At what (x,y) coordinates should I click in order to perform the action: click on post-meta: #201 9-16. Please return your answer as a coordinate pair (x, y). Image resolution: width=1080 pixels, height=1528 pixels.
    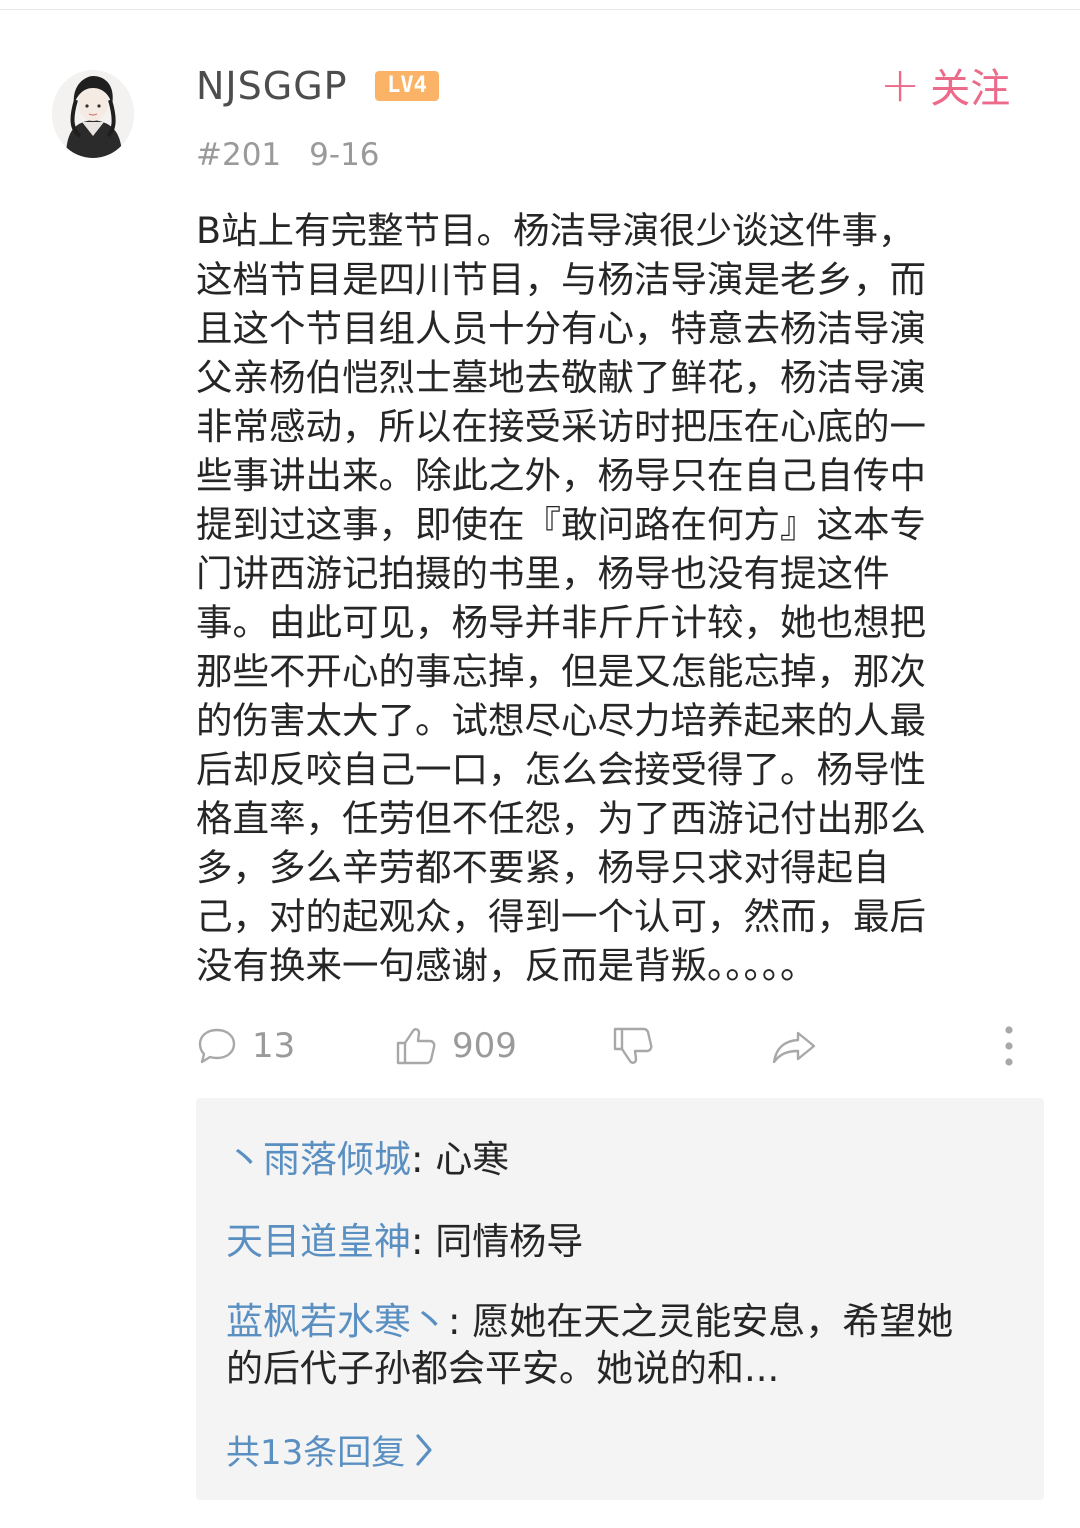
    Looking at the image, I should click on (288, 155).